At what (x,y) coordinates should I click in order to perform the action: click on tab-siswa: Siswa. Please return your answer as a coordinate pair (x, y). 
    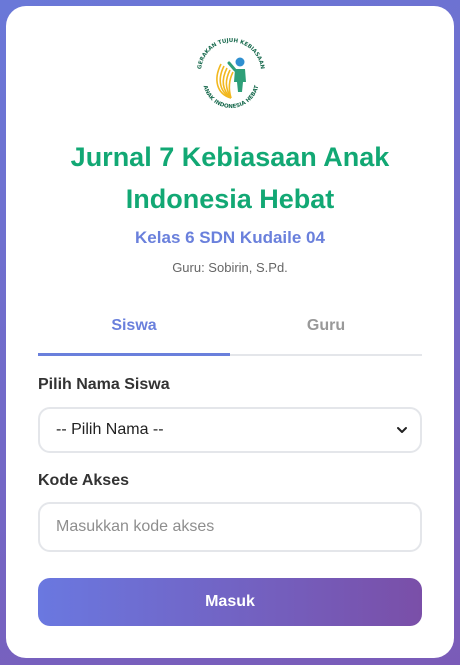
    Looking at the image, I should click on (134, 331).